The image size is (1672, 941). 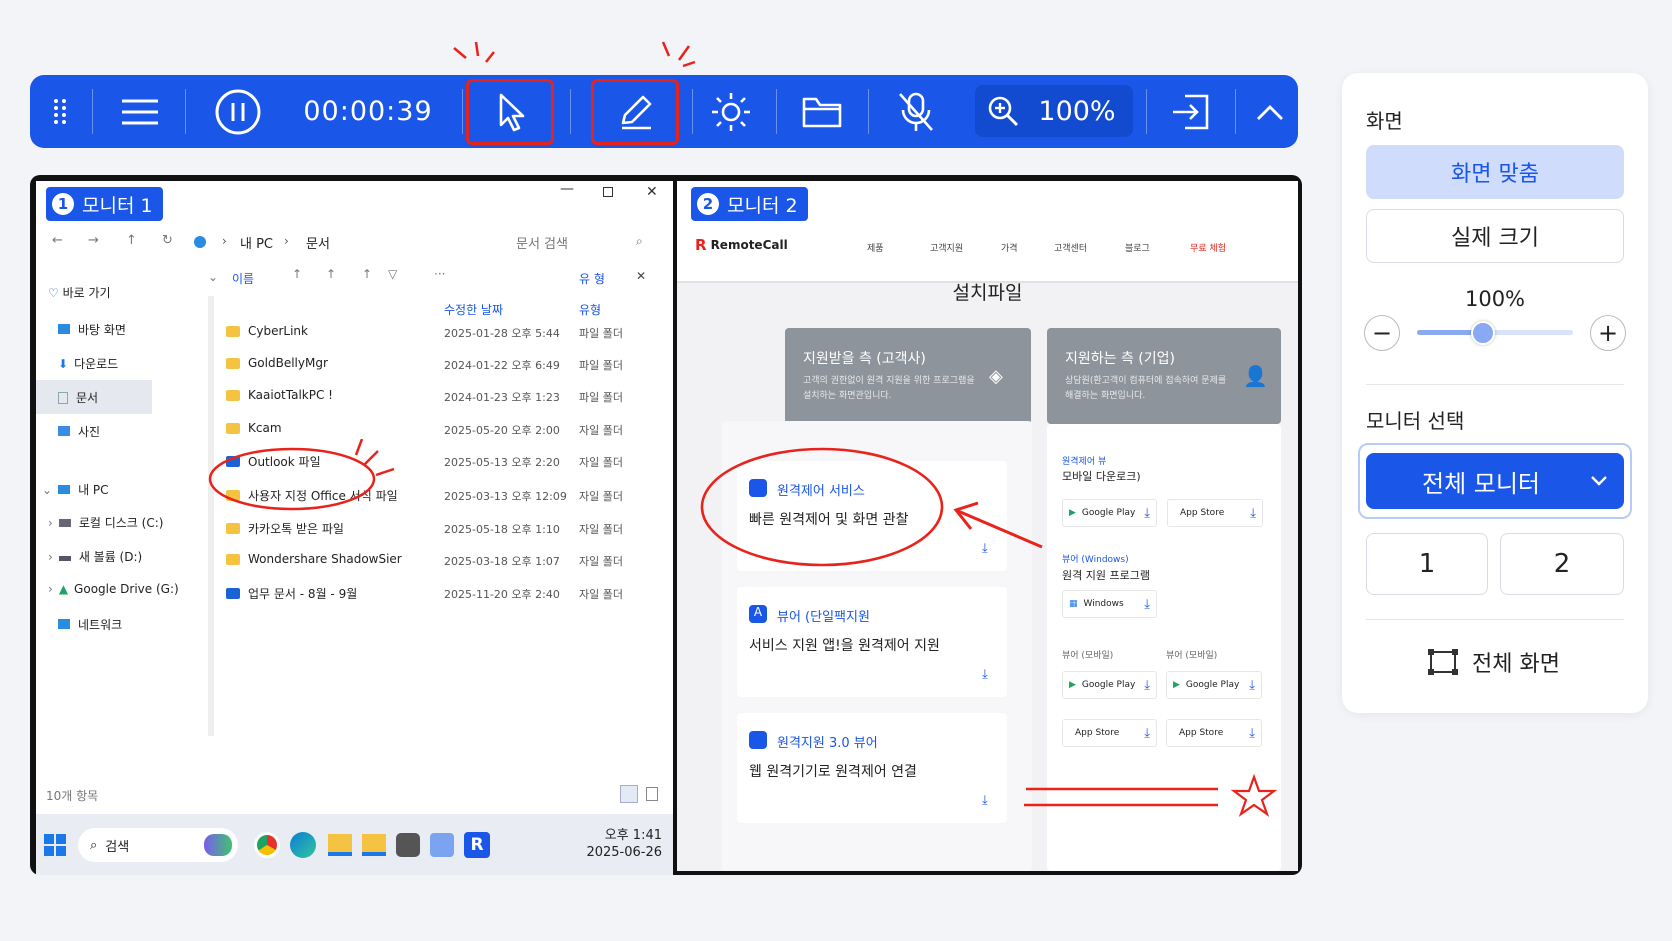 I want to click on column-modified: 수정한 날짜, so click(x=473, y=309).